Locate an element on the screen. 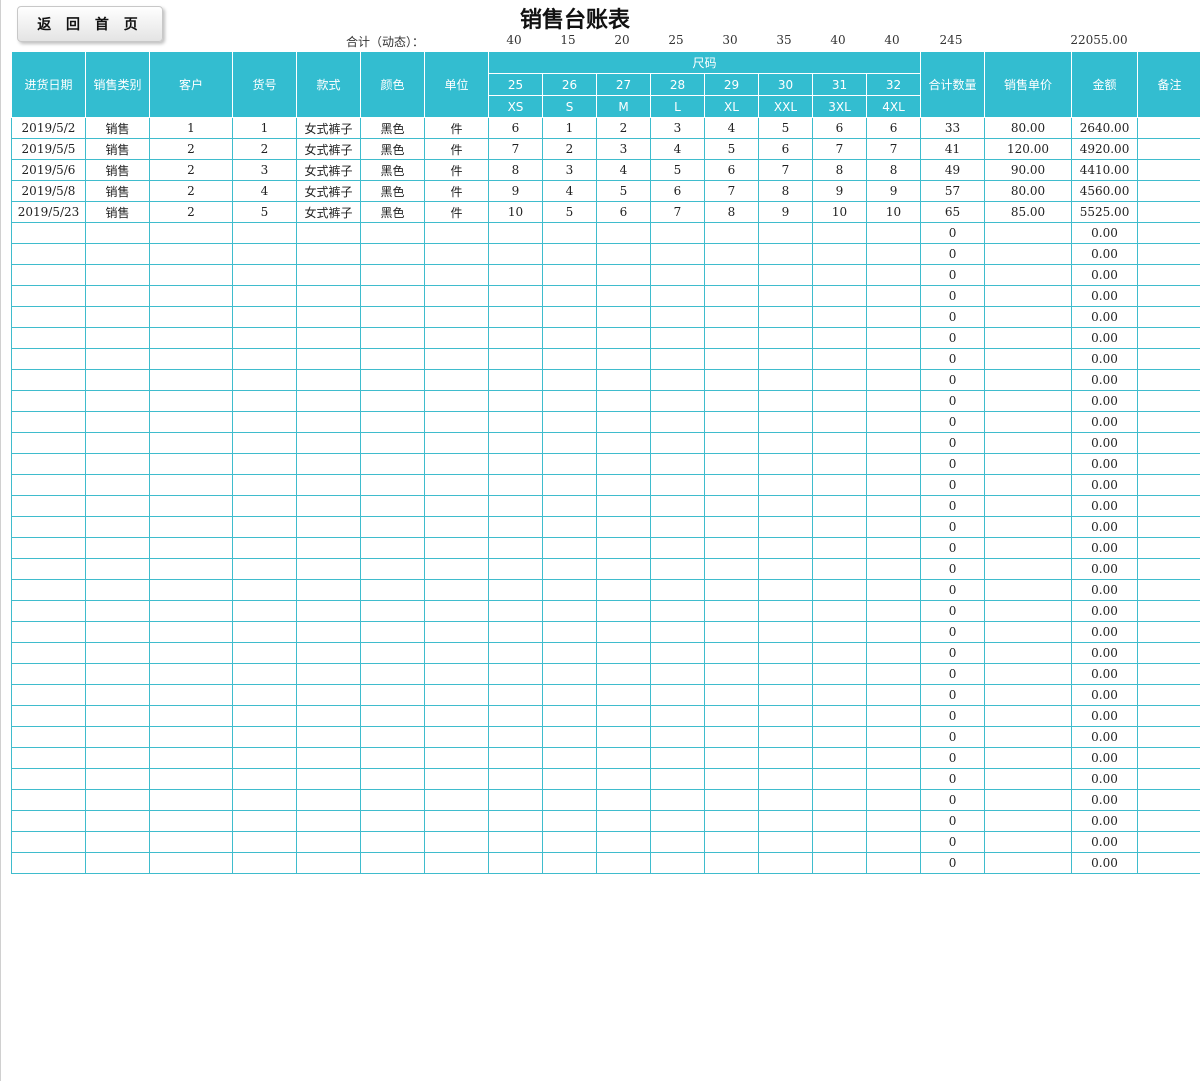 The image size is (1200, 1081). col-header-size-code-28: L is located at coordinates (677, 106).